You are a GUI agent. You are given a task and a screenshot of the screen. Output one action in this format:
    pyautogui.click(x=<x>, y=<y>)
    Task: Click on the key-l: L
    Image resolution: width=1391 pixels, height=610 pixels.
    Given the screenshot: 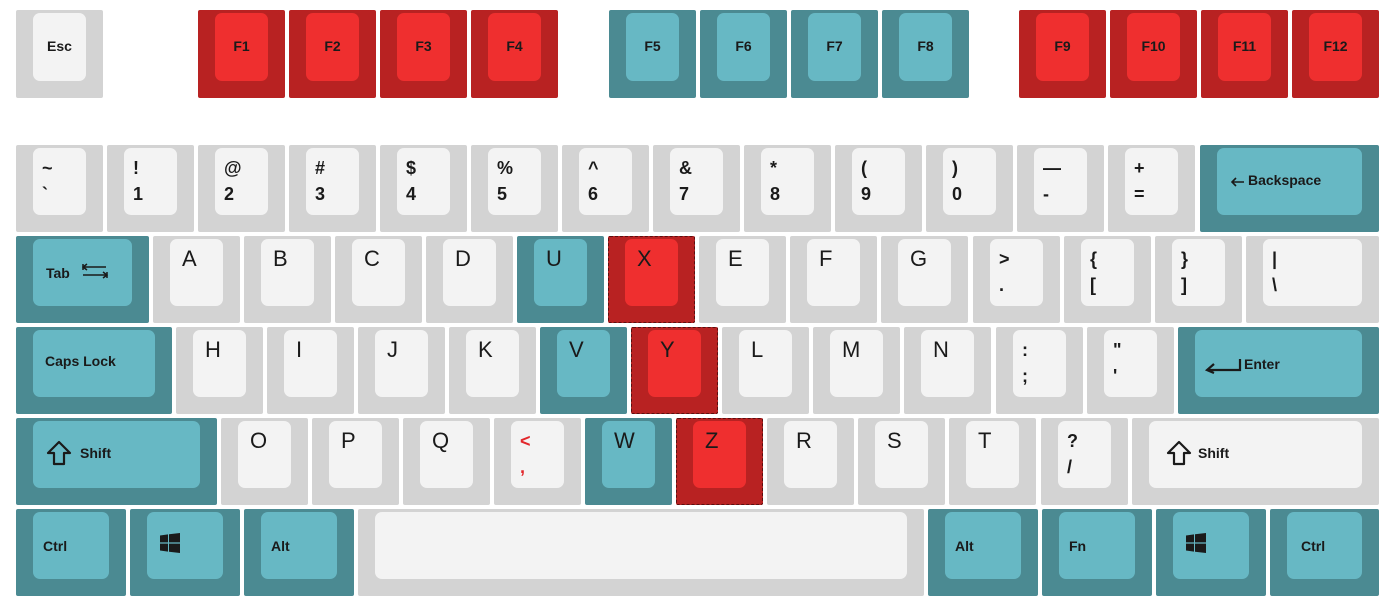 What is the action you would take?
    pyautogui.click(x=765, y=370)
    